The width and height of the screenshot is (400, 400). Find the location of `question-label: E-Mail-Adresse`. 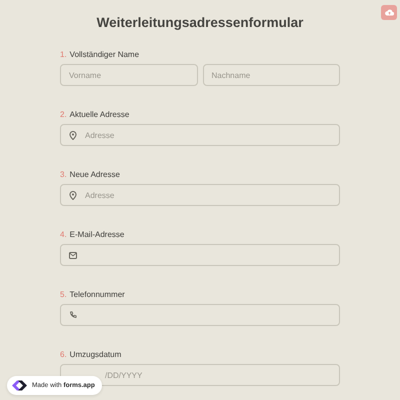

question-label: E-Mail-Adresse is located at coordinates (97, 234).